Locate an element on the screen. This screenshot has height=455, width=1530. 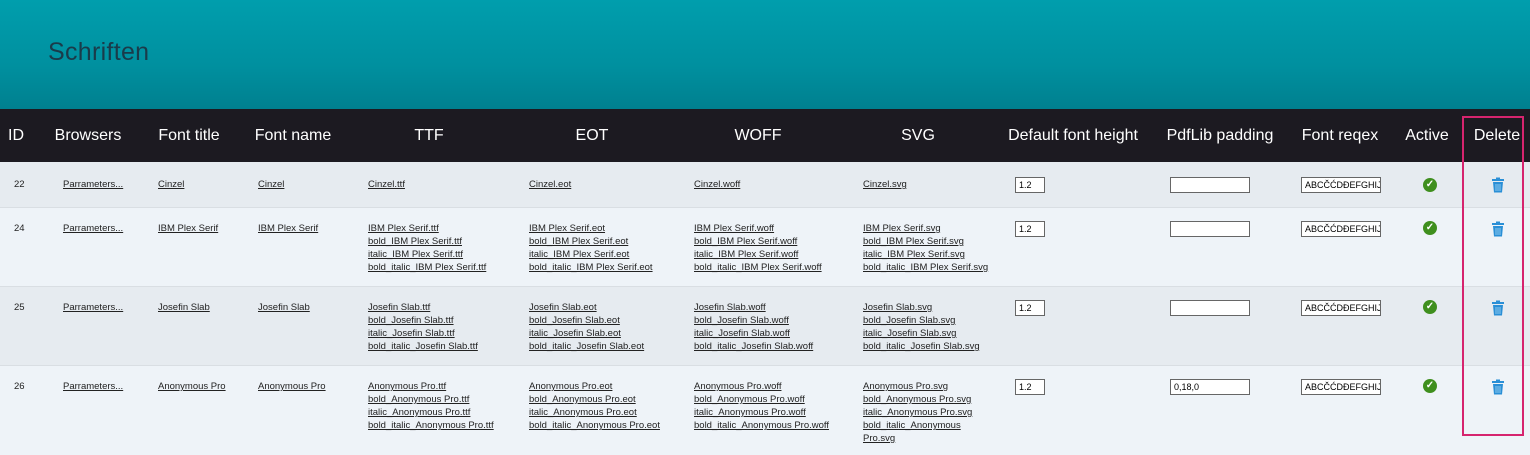
eot-file-link: Anonymous Pro.eot is located at coordinates (594, 386).